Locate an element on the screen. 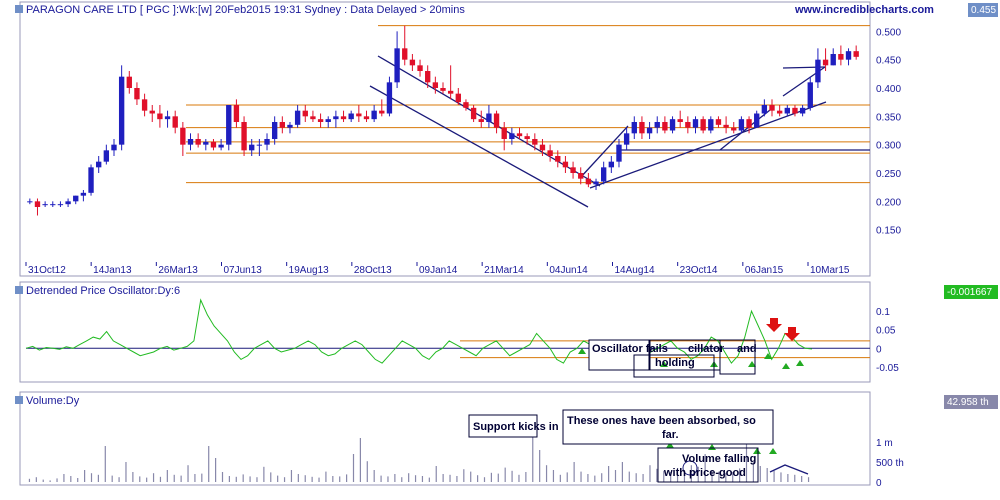 This screenshot has width=1000, height=500. last-price-value: 0.455 is located at coordinates (983, 10).